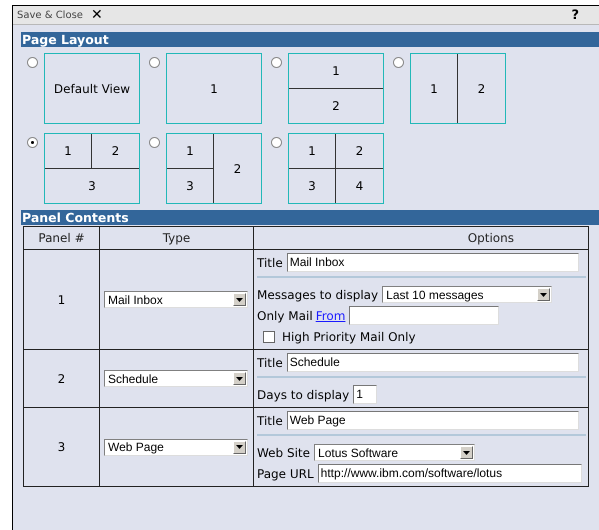 This screenshot has width=599, height=530. I want to click on layout-thumbnail: 1, so click(214, 88).